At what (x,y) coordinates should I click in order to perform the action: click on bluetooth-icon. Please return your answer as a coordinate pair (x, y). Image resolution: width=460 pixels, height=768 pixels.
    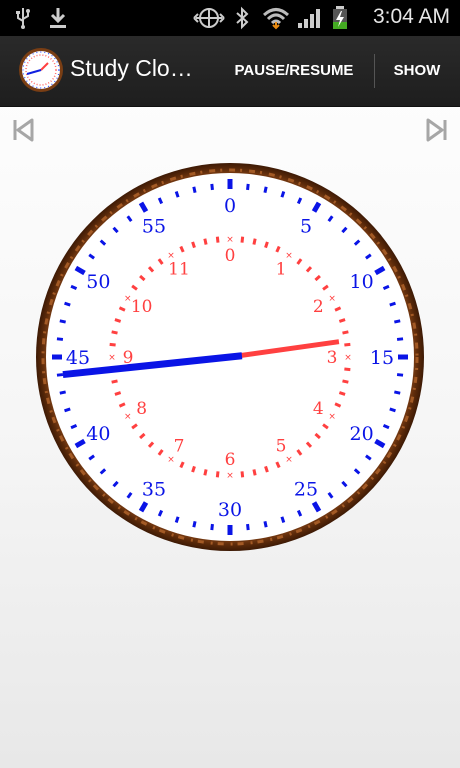
    Looking at the image, I should click on (242, 18).